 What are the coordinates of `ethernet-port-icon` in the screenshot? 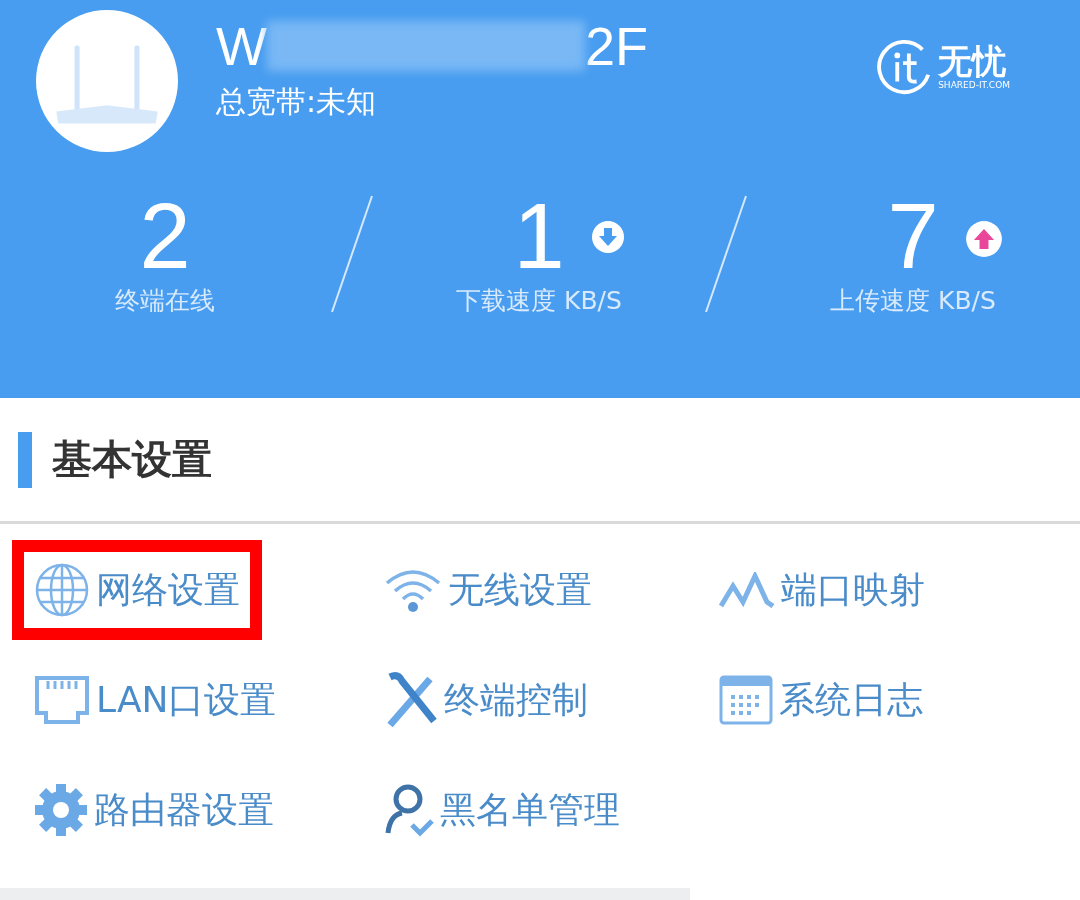 It's located at (62, 700).